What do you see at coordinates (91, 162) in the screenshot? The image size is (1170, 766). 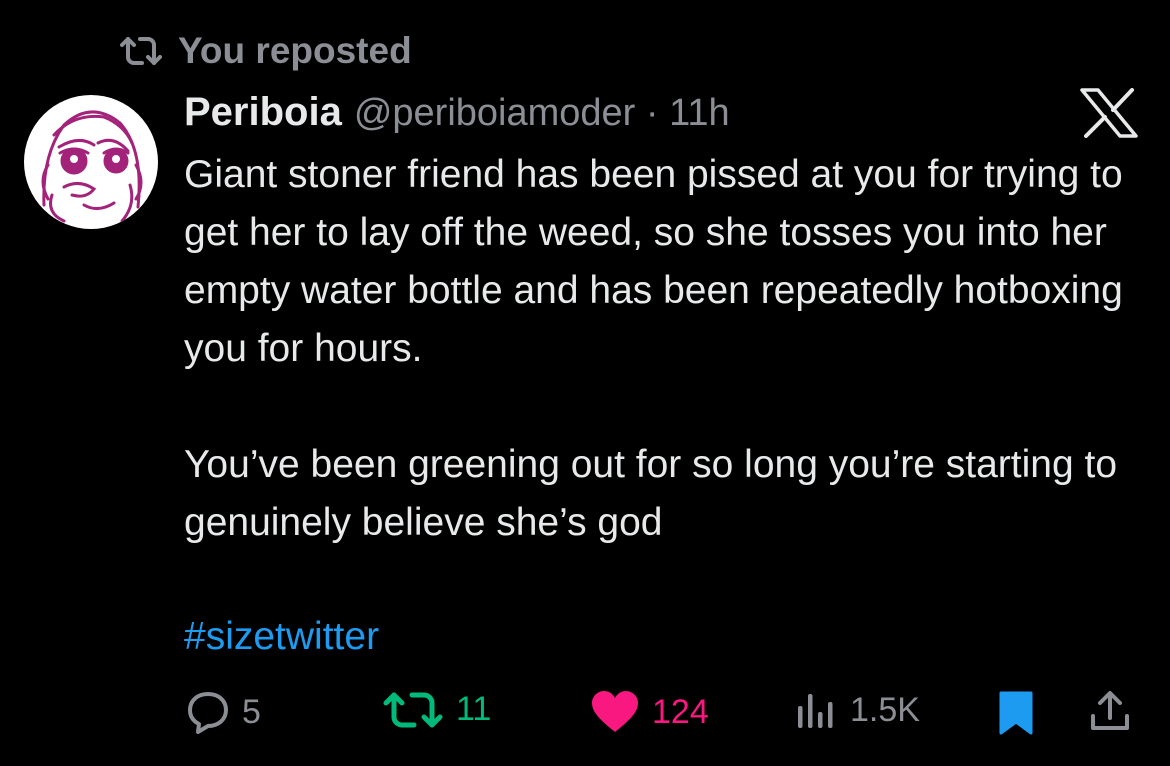 I see `avatar` at bounding box center [91, 162].